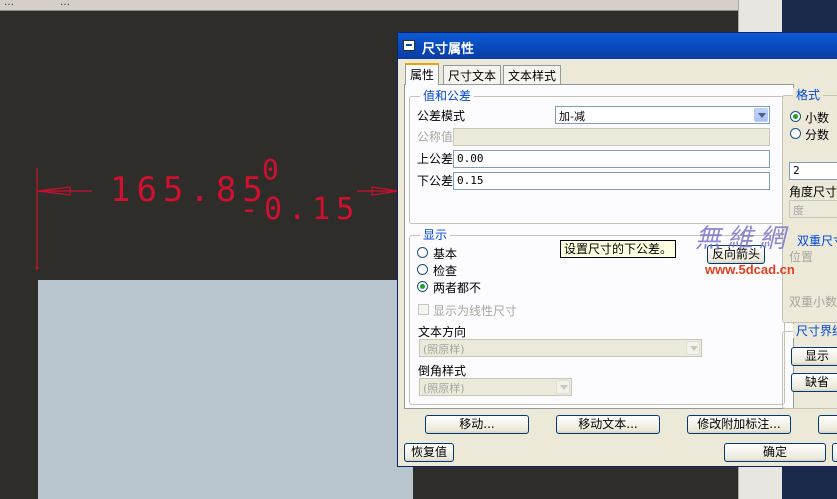 This screenshot has width=837, height=499. What do you see at coordinates (817, 117) in the screenshot?
I see `radio-decimal-label: 小数` at bounding box center [817, 117].